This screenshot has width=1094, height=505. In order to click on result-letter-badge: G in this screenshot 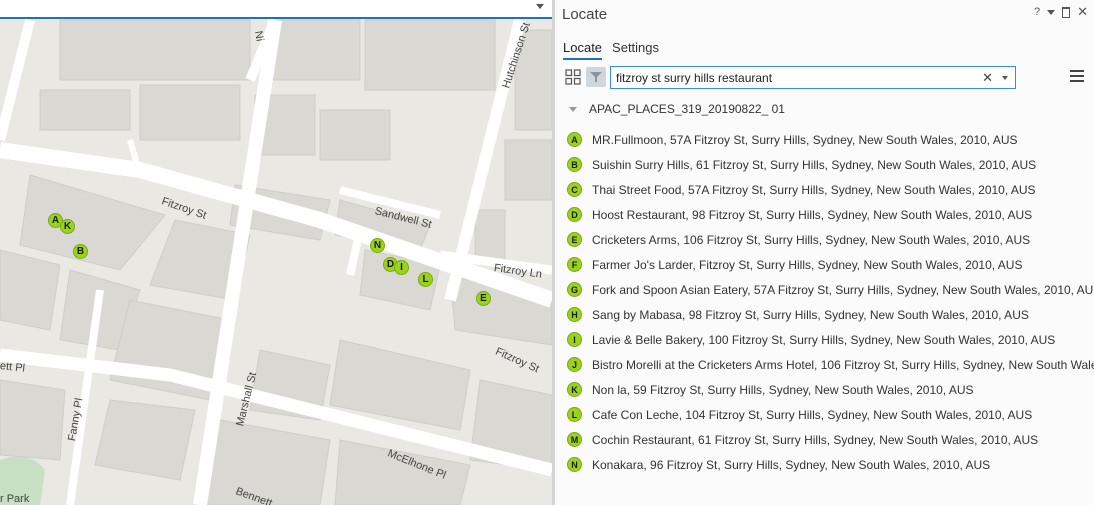, I will do `click(574, 289)`.